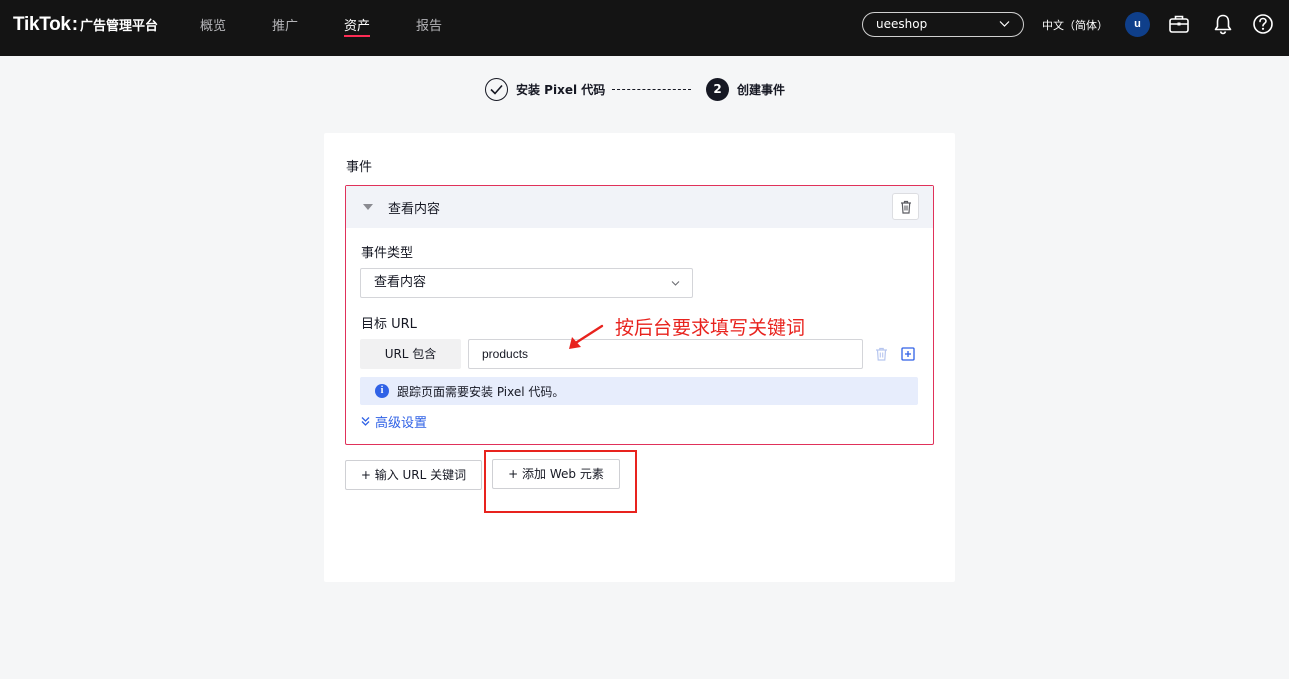 The height and width of the screenshot is (679, 1289). What do you see at coordinates (526, 283) in the screenshot?
I see `event-type-select: 查看内容` at bounding box center [526, 283].